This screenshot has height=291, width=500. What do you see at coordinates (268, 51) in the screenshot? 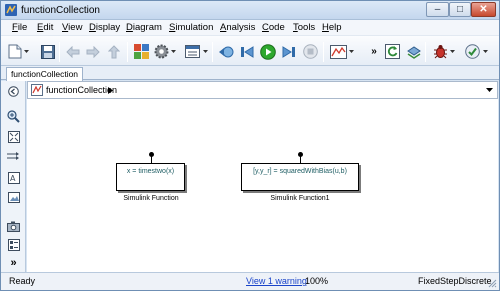
I see `run-icon` at bounding box center [268, 51].